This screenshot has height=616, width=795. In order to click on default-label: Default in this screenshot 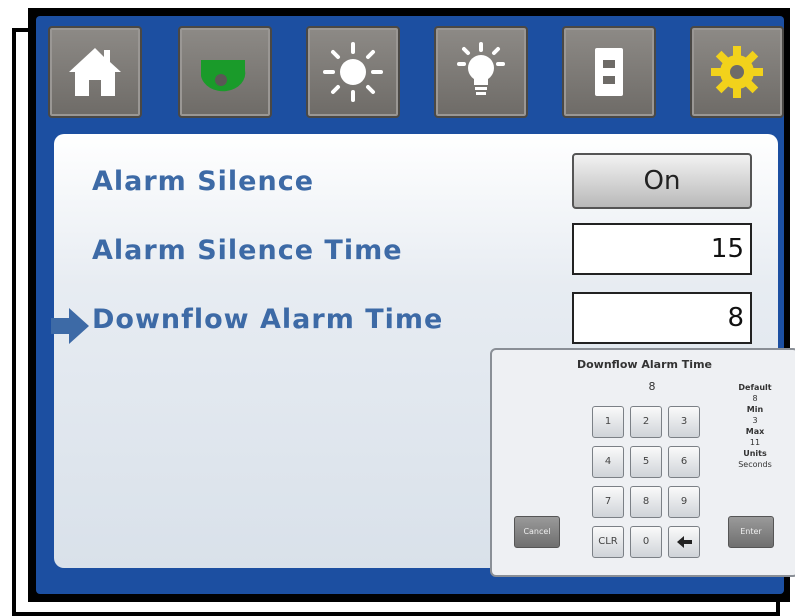, I will do `click(755, 387)`.